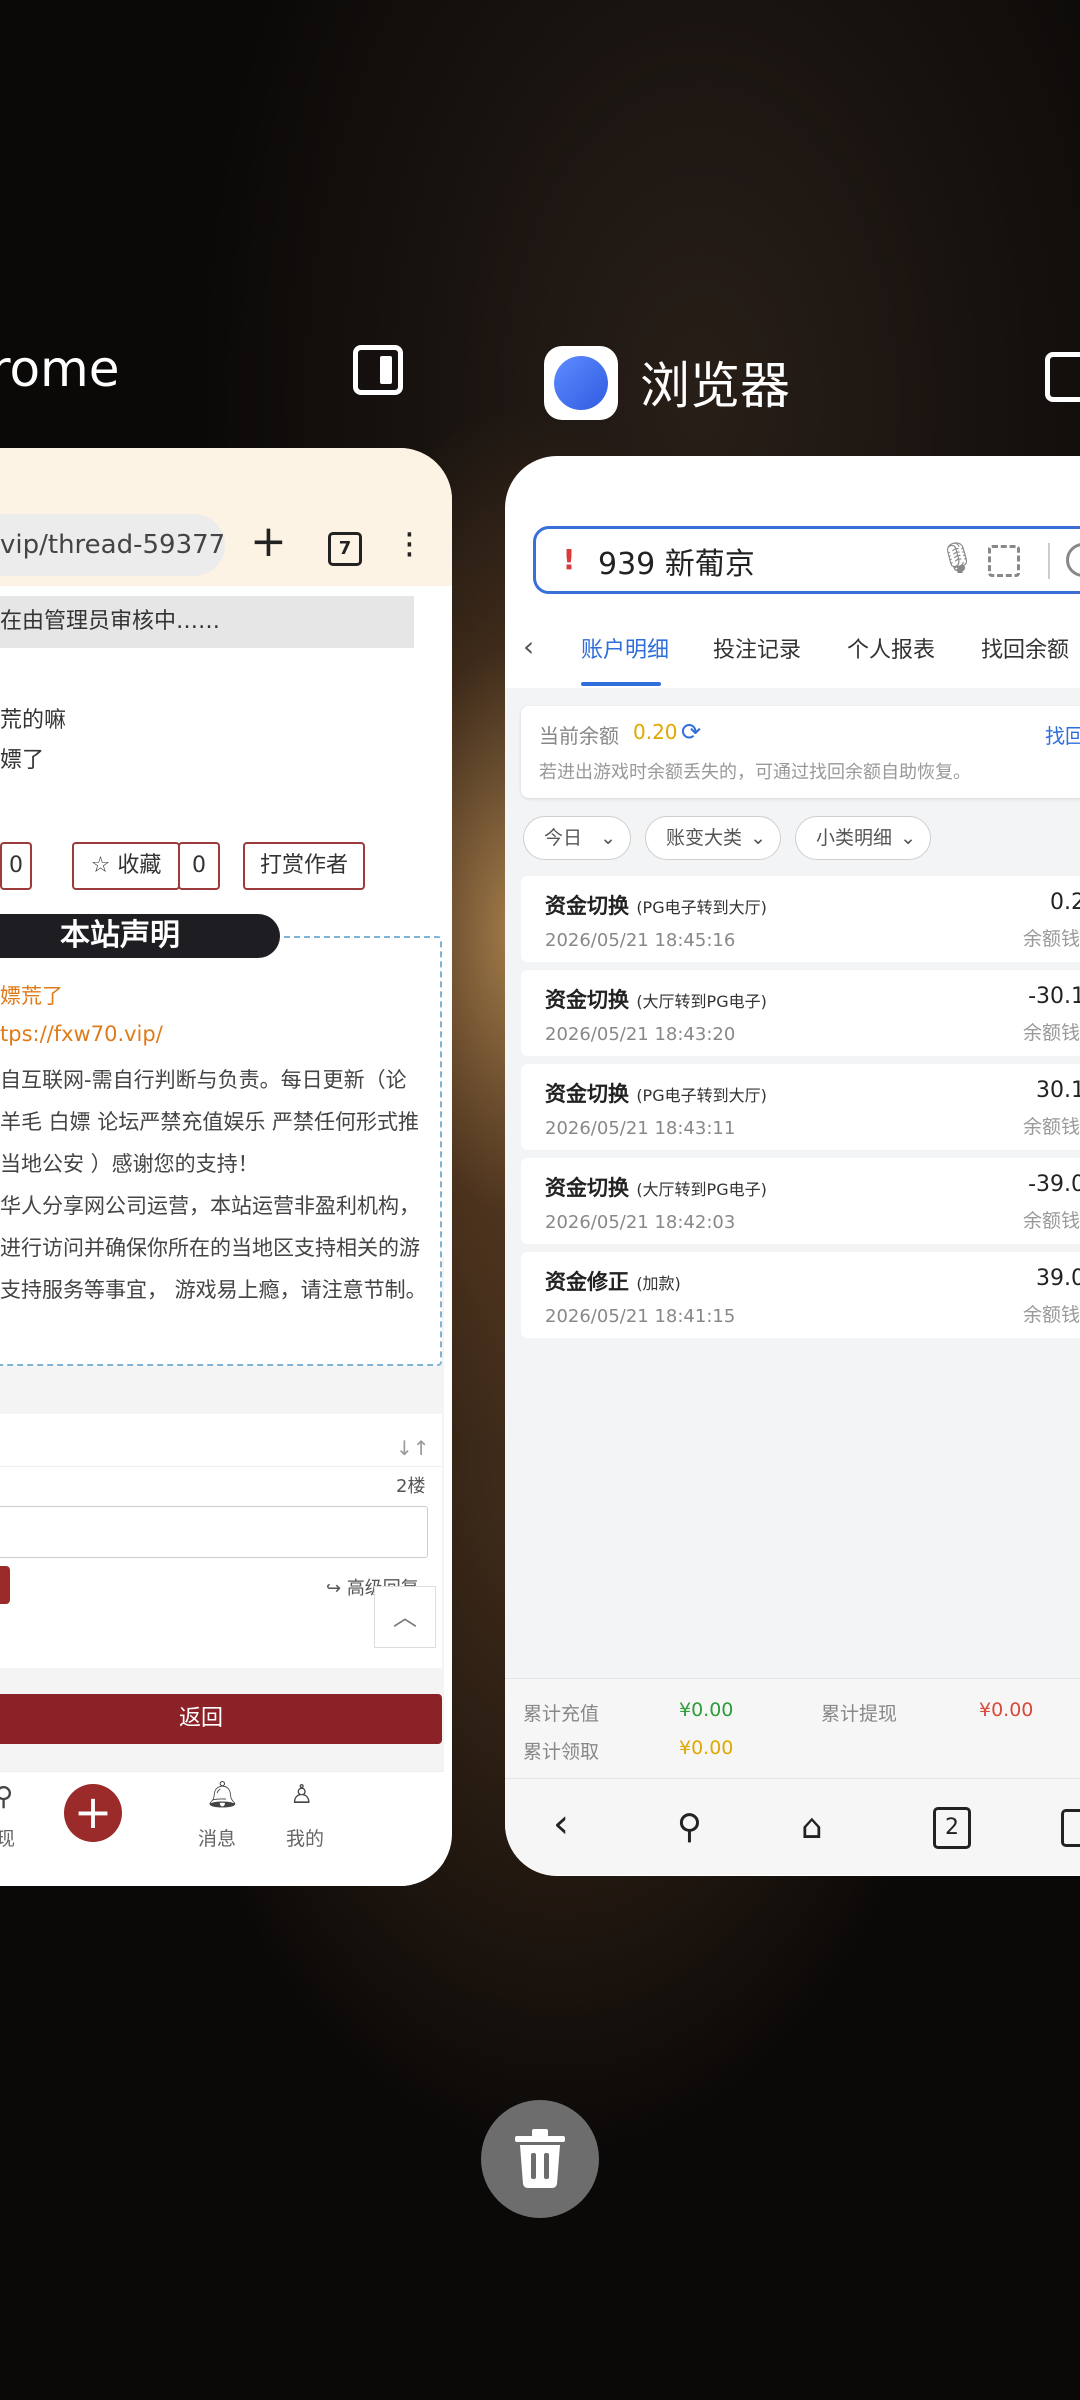 The width and height of the screenshot is (1080, 2400). I want to click on tab-bar: ‹ 账户明细 投注记录 个人报表 找回余额, so click(792, 647).